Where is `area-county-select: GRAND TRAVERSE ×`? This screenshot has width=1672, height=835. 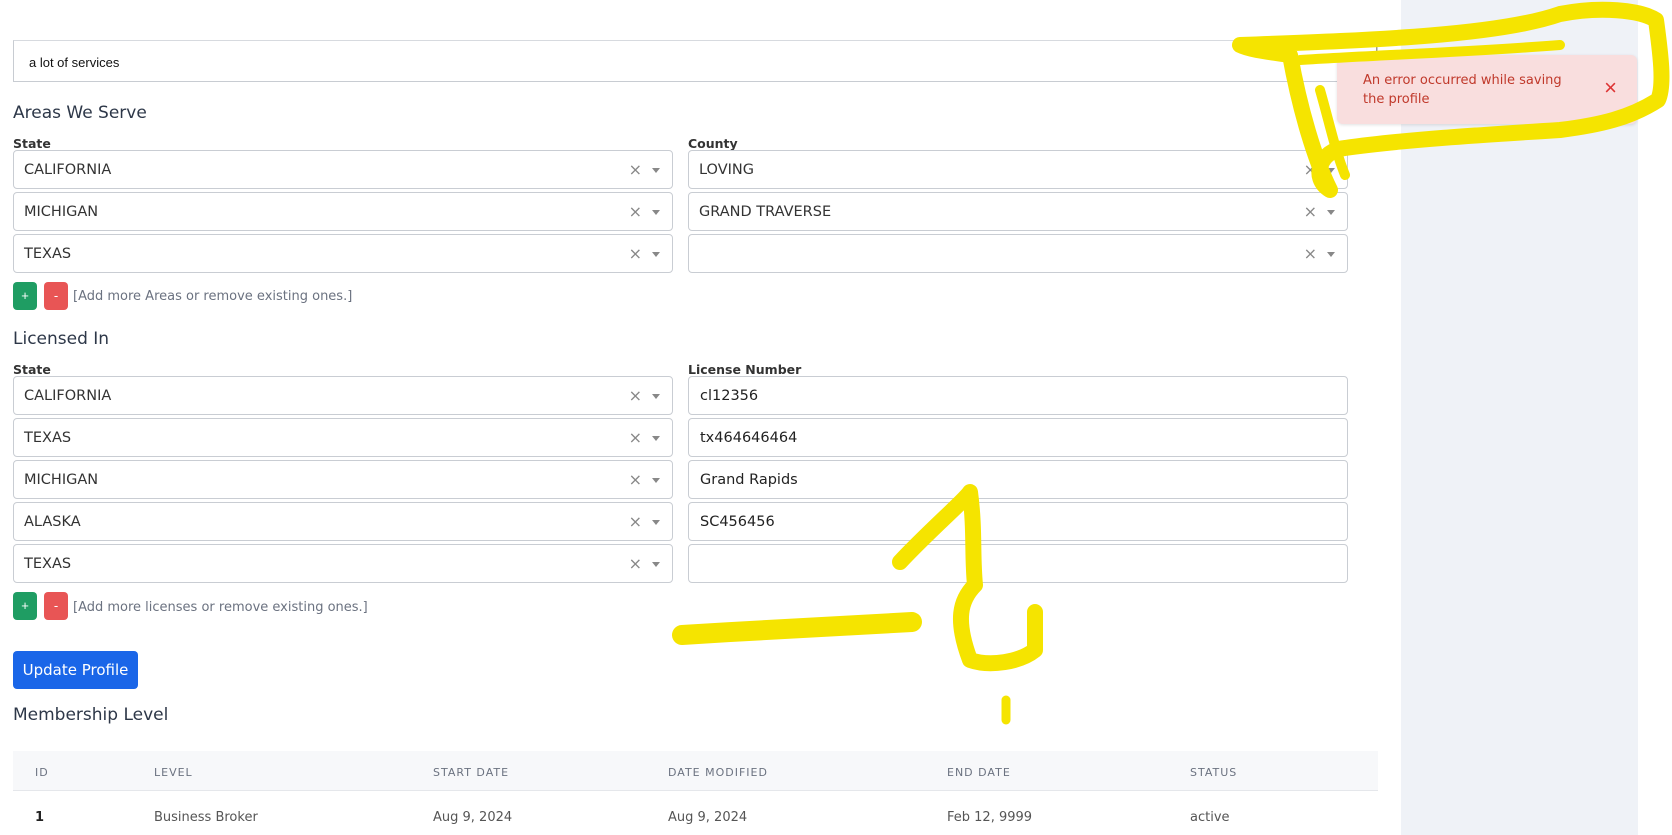
area-county-select: GRAND TRAVERSE × is located at coordinates (1018, 211).